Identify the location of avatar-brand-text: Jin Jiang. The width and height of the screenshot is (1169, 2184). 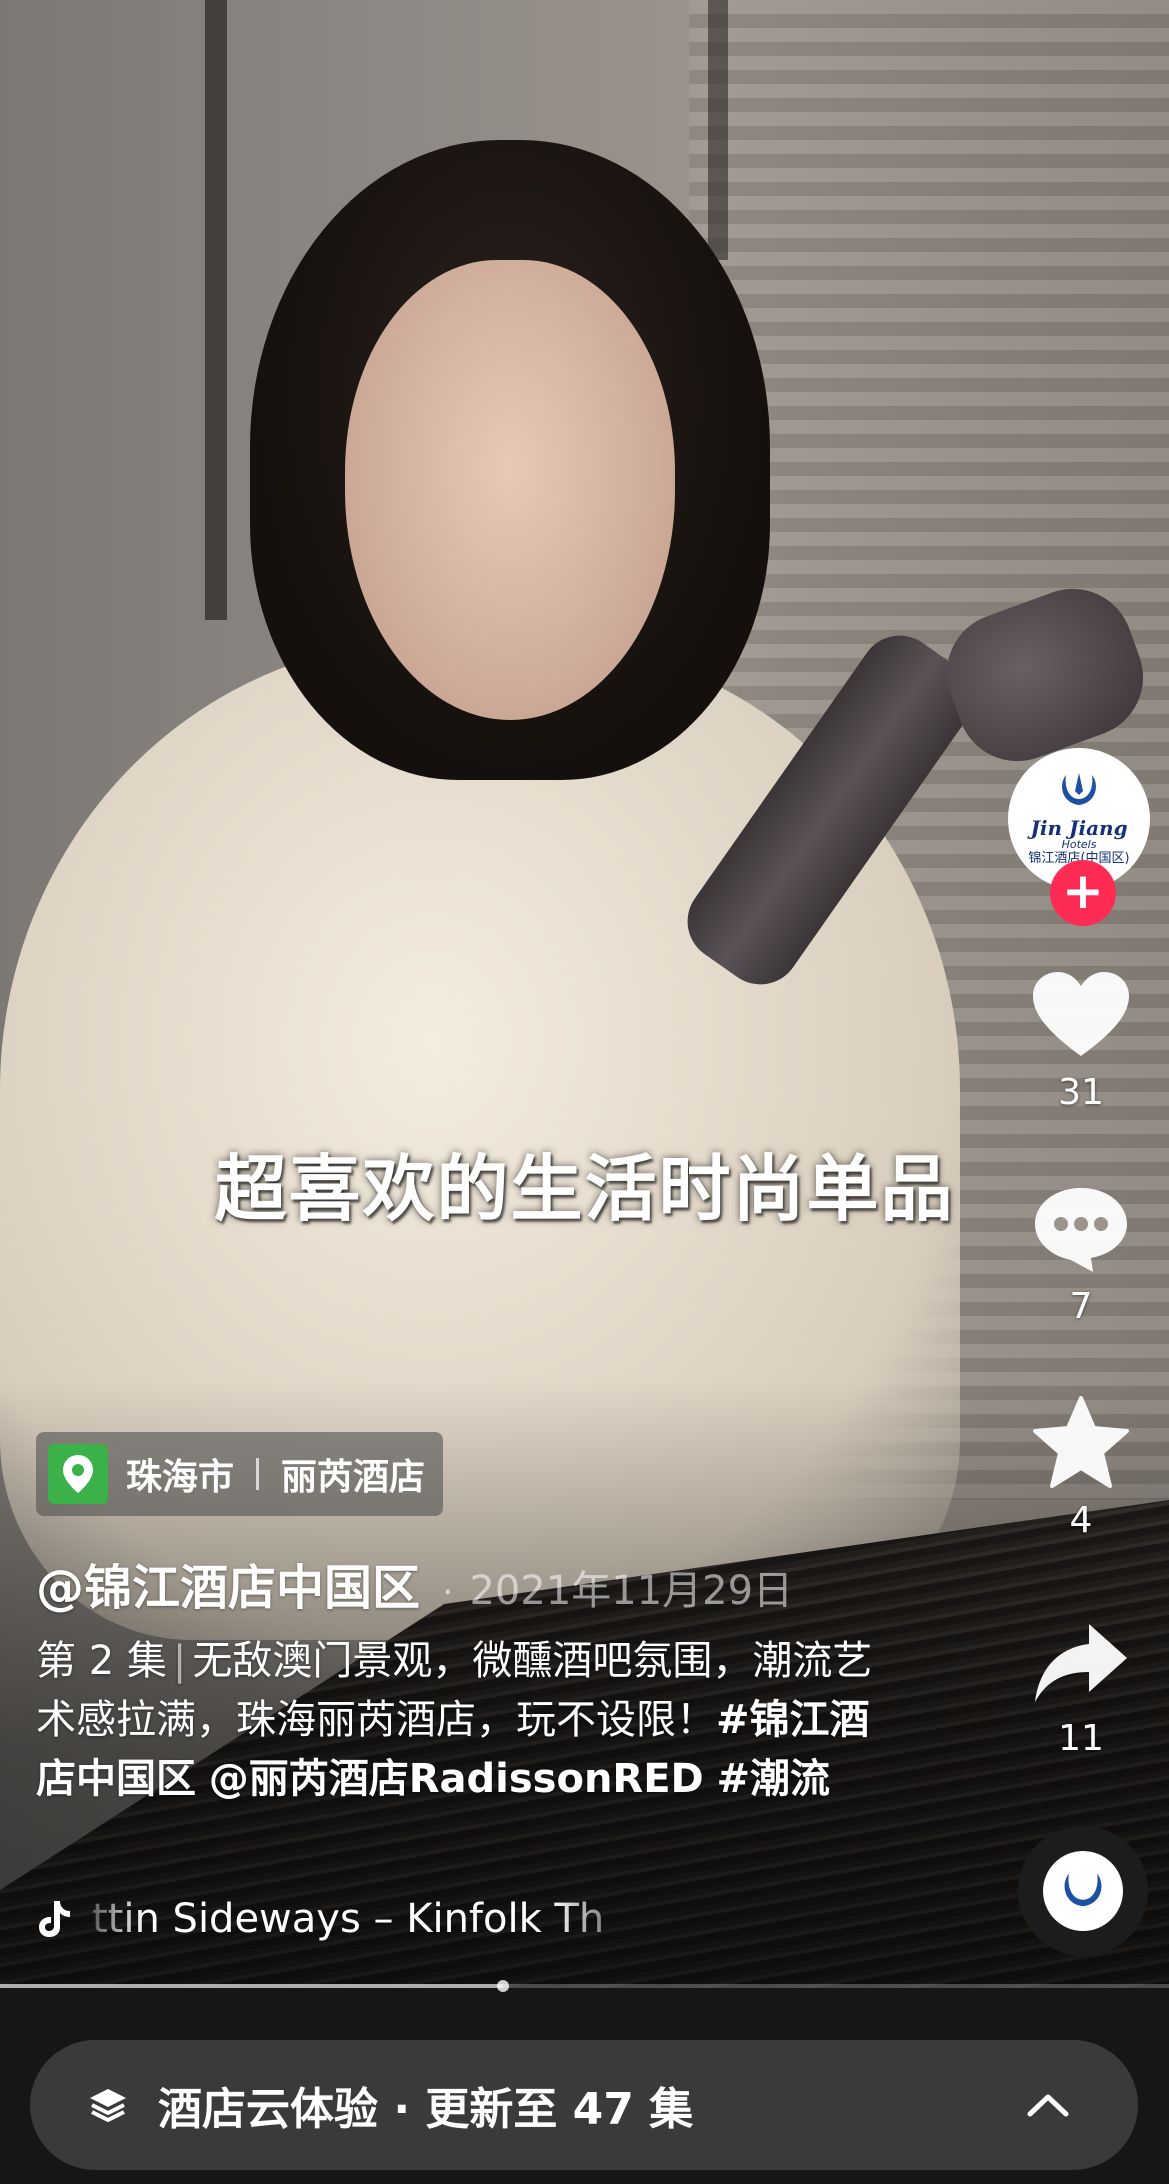
(1079, 828).